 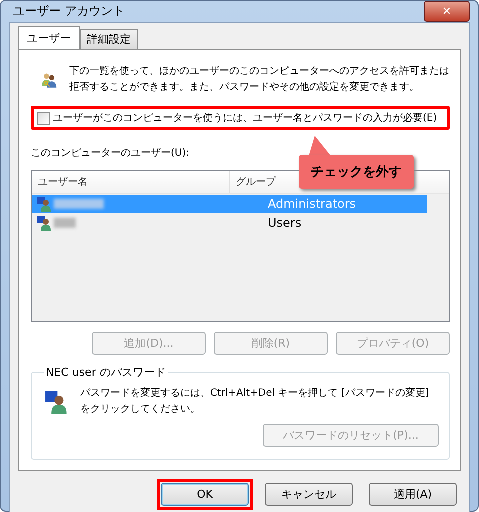 I want to click on column-header: ユーザー名, so click(x=131, y=182).